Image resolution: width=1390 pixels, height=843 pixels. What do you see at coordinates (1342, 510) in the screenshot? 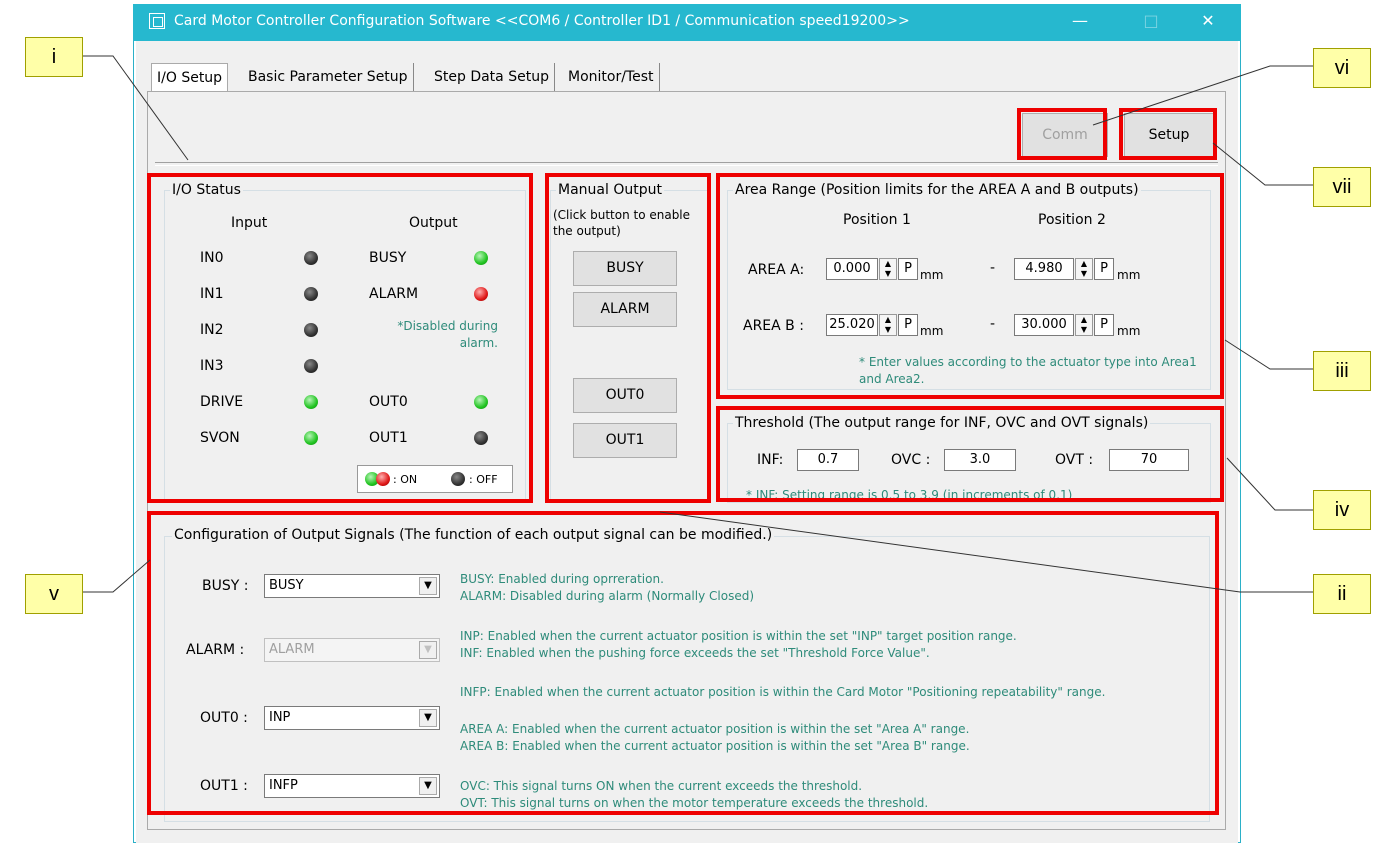
I see `callout-iv: iv` at bounding box center [1342, 510].